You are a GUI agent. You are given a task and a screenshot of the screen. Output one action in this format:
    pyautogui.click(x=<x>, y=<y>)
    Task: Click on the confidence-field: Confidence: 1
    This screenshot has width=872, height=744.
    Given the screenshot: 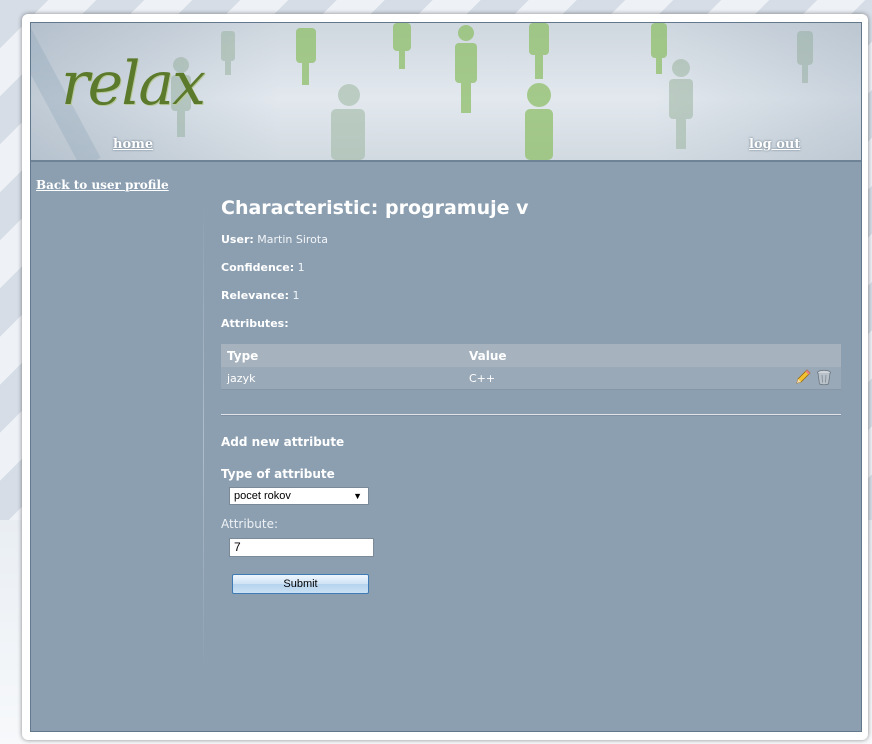 What is the action you would take?
    pyautogui.click(x=263, y=267)
    